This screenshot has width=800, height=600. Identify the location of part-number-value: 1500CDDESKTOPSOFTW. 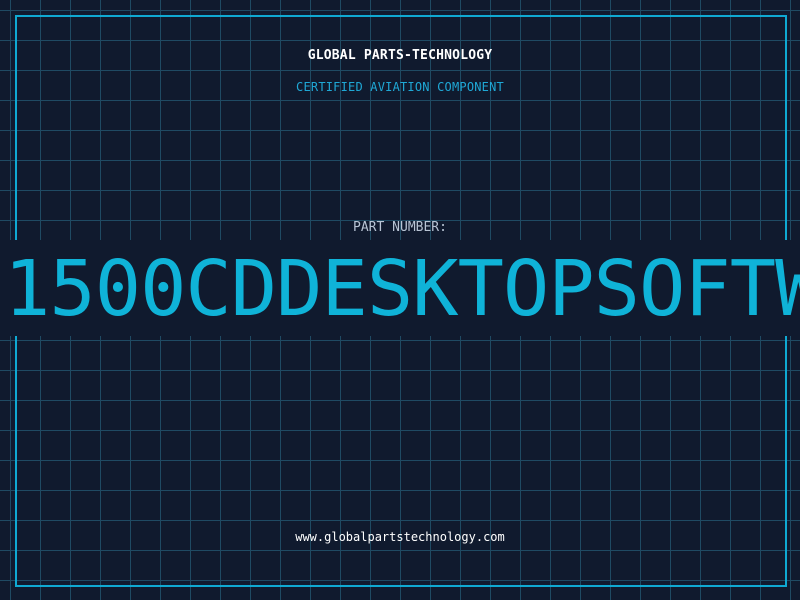
(402, 289).